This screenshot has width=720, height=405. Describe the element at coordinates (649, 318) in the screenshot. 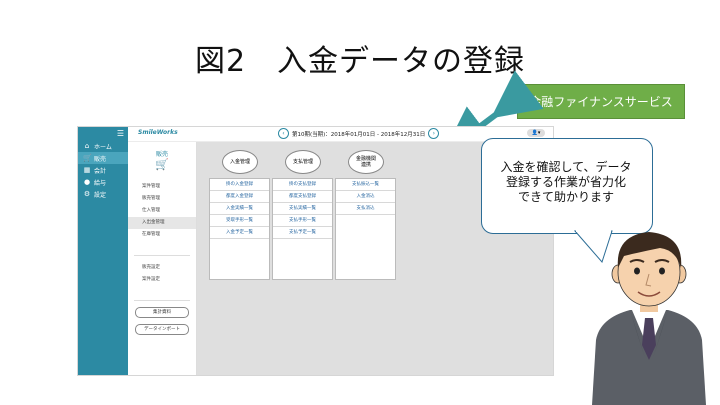

I see `businessman-illustration` at that location.